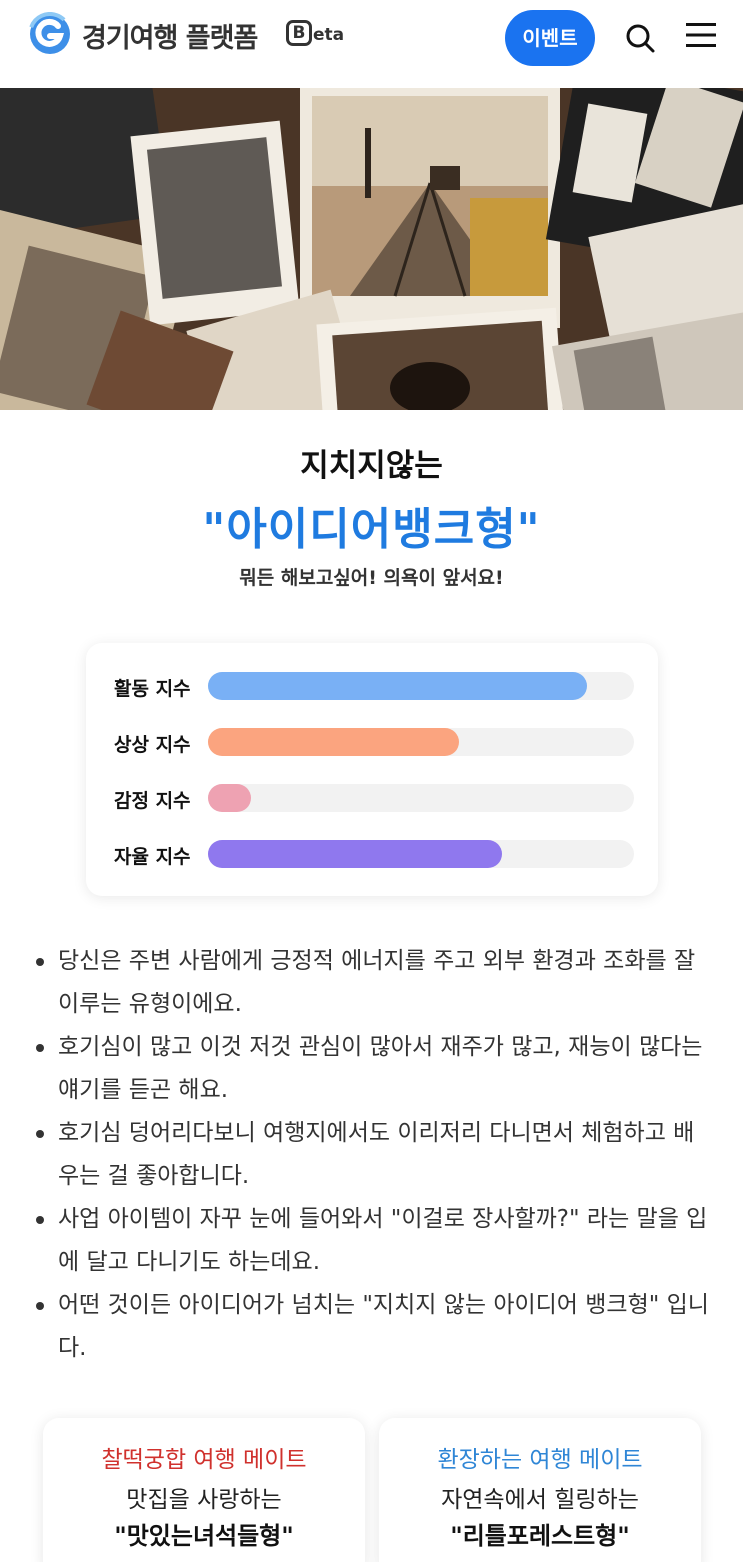 Image resolution: width=743 pixels, height=1562 pixels. I want to click on mate-card-best: 찰떡궁합 여행 메이트 맛집을 사랑하는 "맛있는녀석들형", so click(204, 1490).